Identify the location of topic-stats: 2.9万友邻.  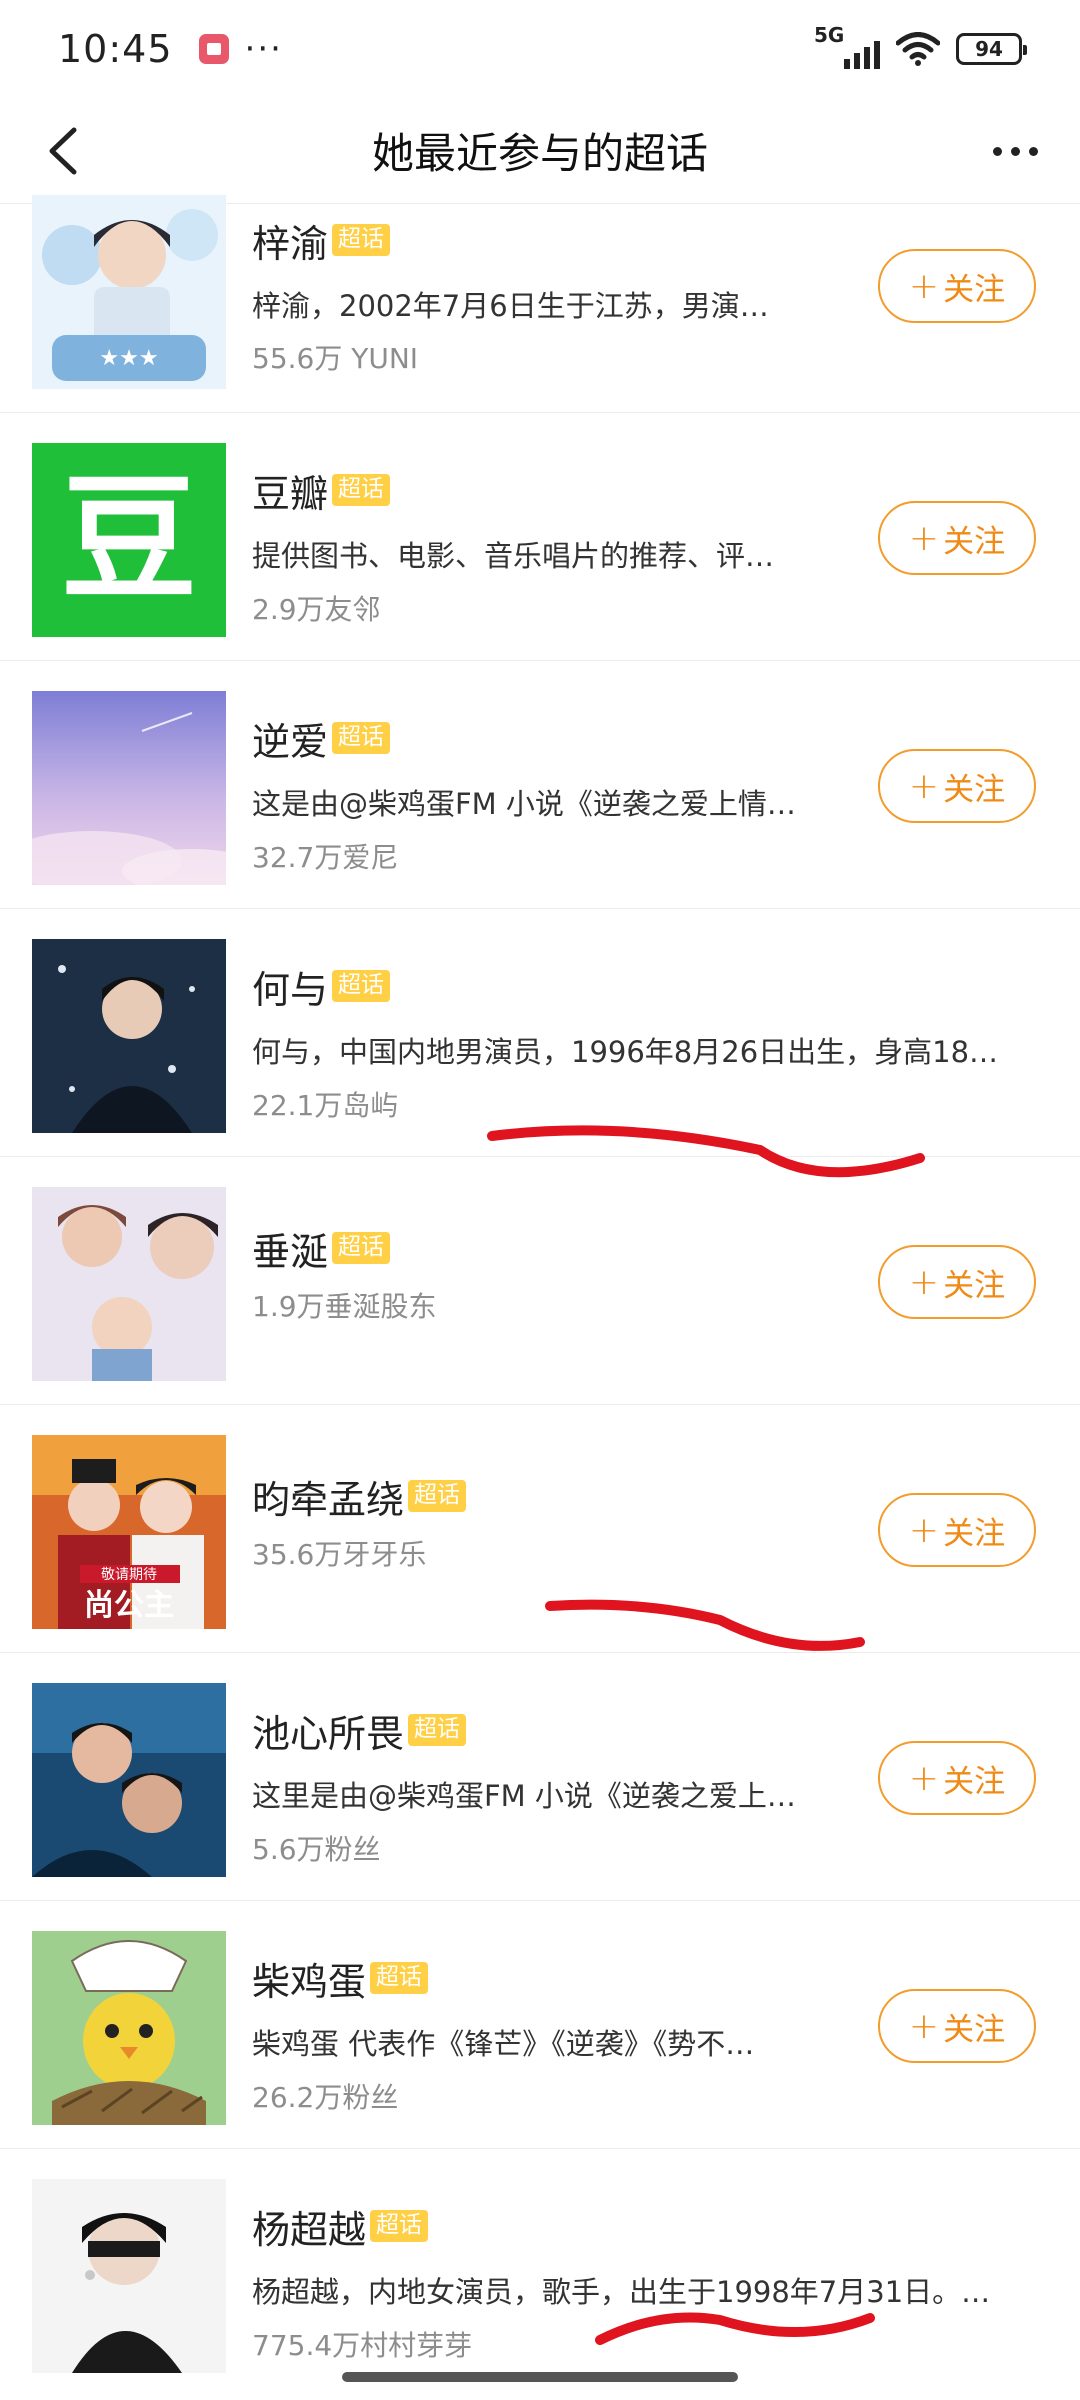
(316, 609).